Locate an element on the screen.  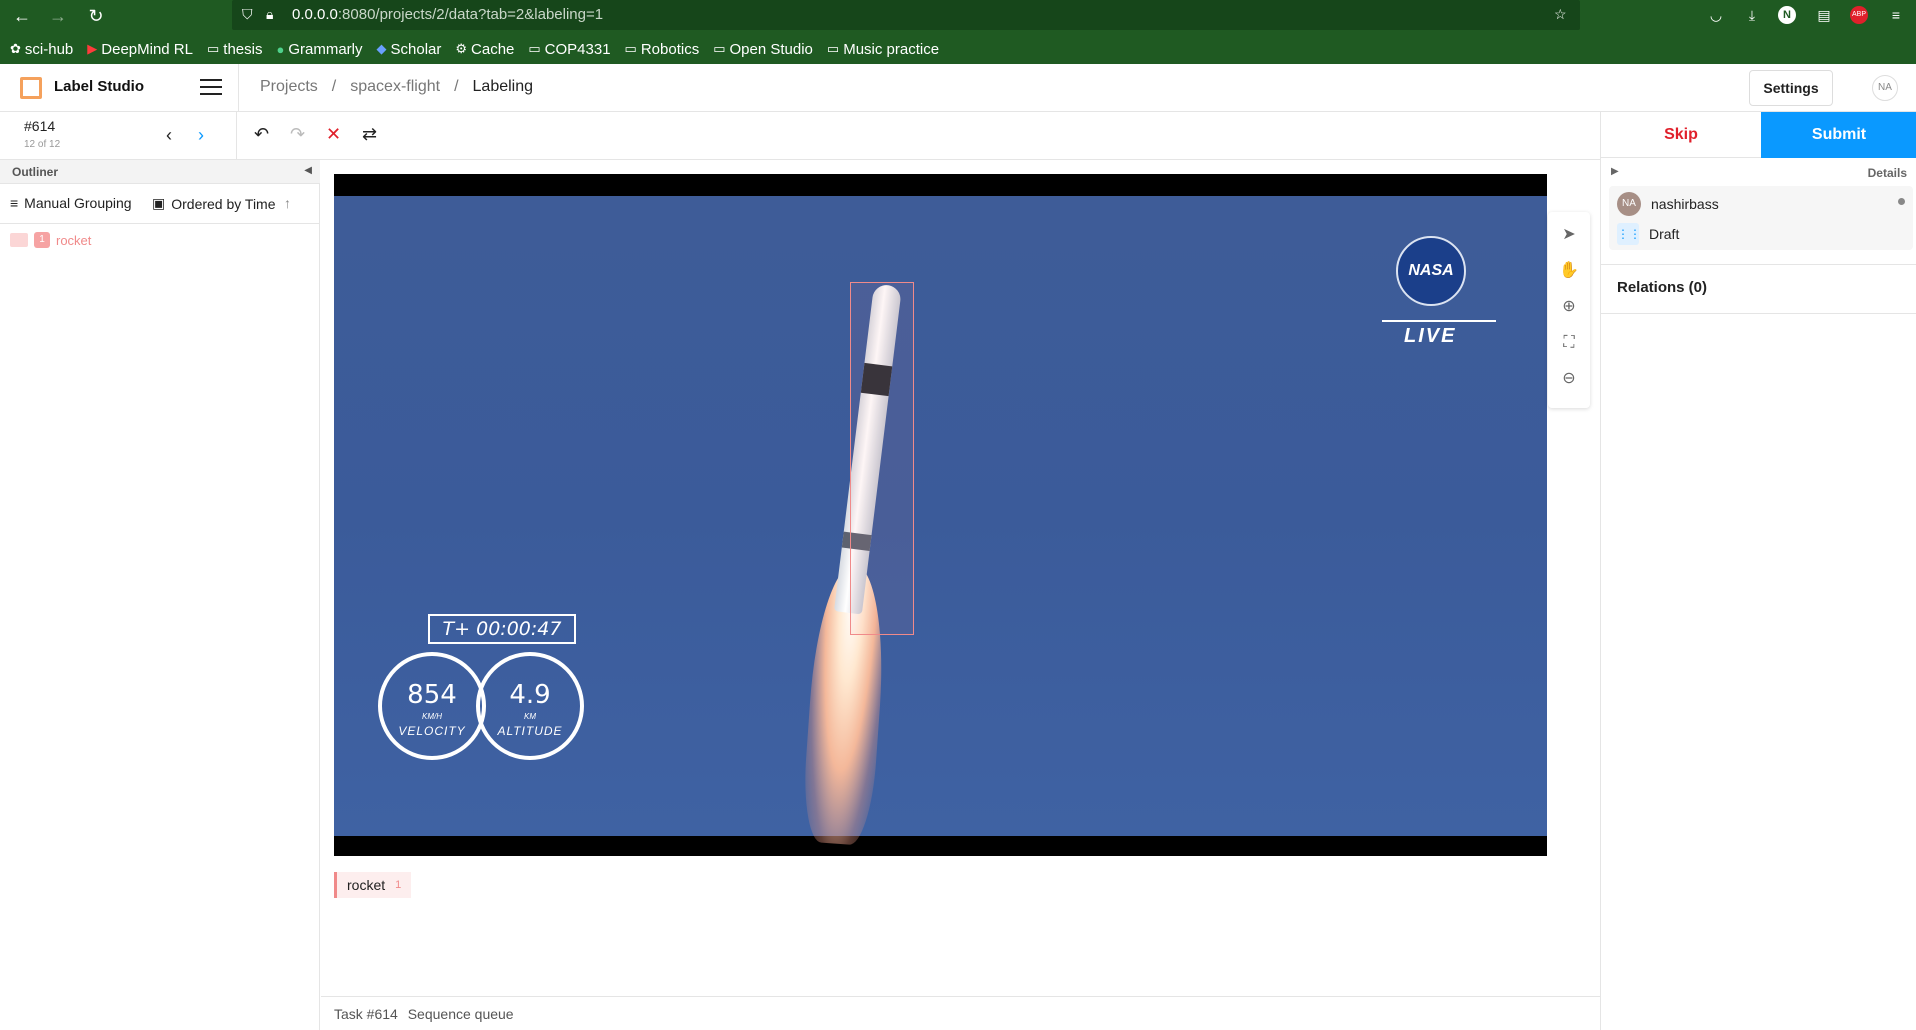
shield-icon: ⛉ is located at coordinates (247, 14).